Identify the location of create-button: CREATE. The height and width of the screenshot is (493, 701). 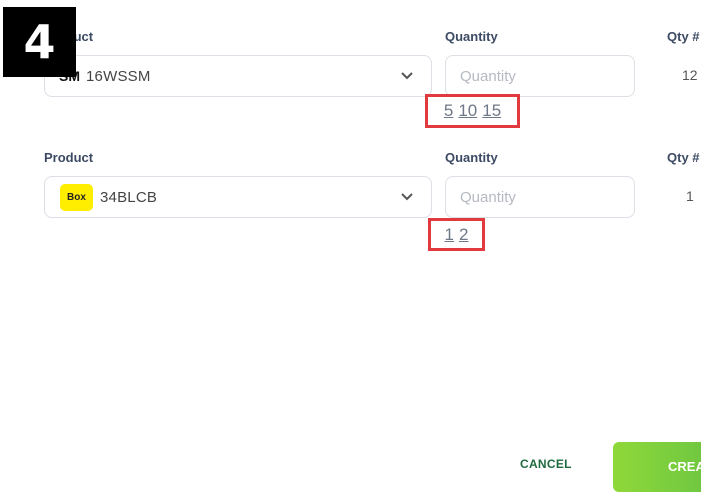
(657, 467).